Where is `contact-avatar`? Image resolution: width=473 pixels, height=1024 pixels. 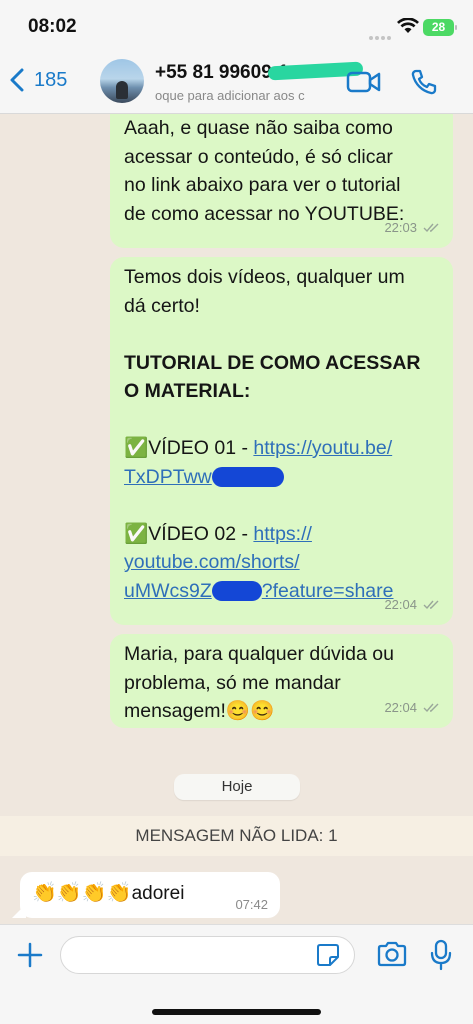 contact-avatar is located at coordinates (122, 81).